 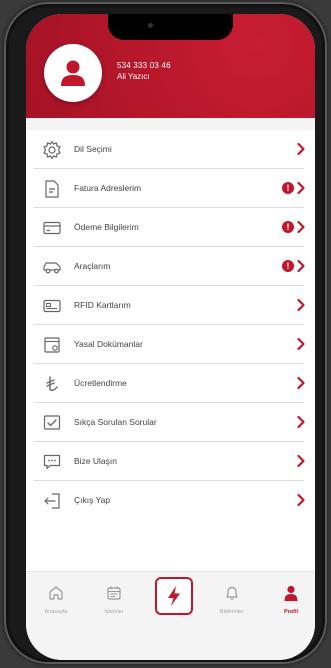 What do you see at coordinates (106, 227) in the screenshot?
I see `menu-item-label: Ödeme Bilgilerim` at bounding box center [106, 227].